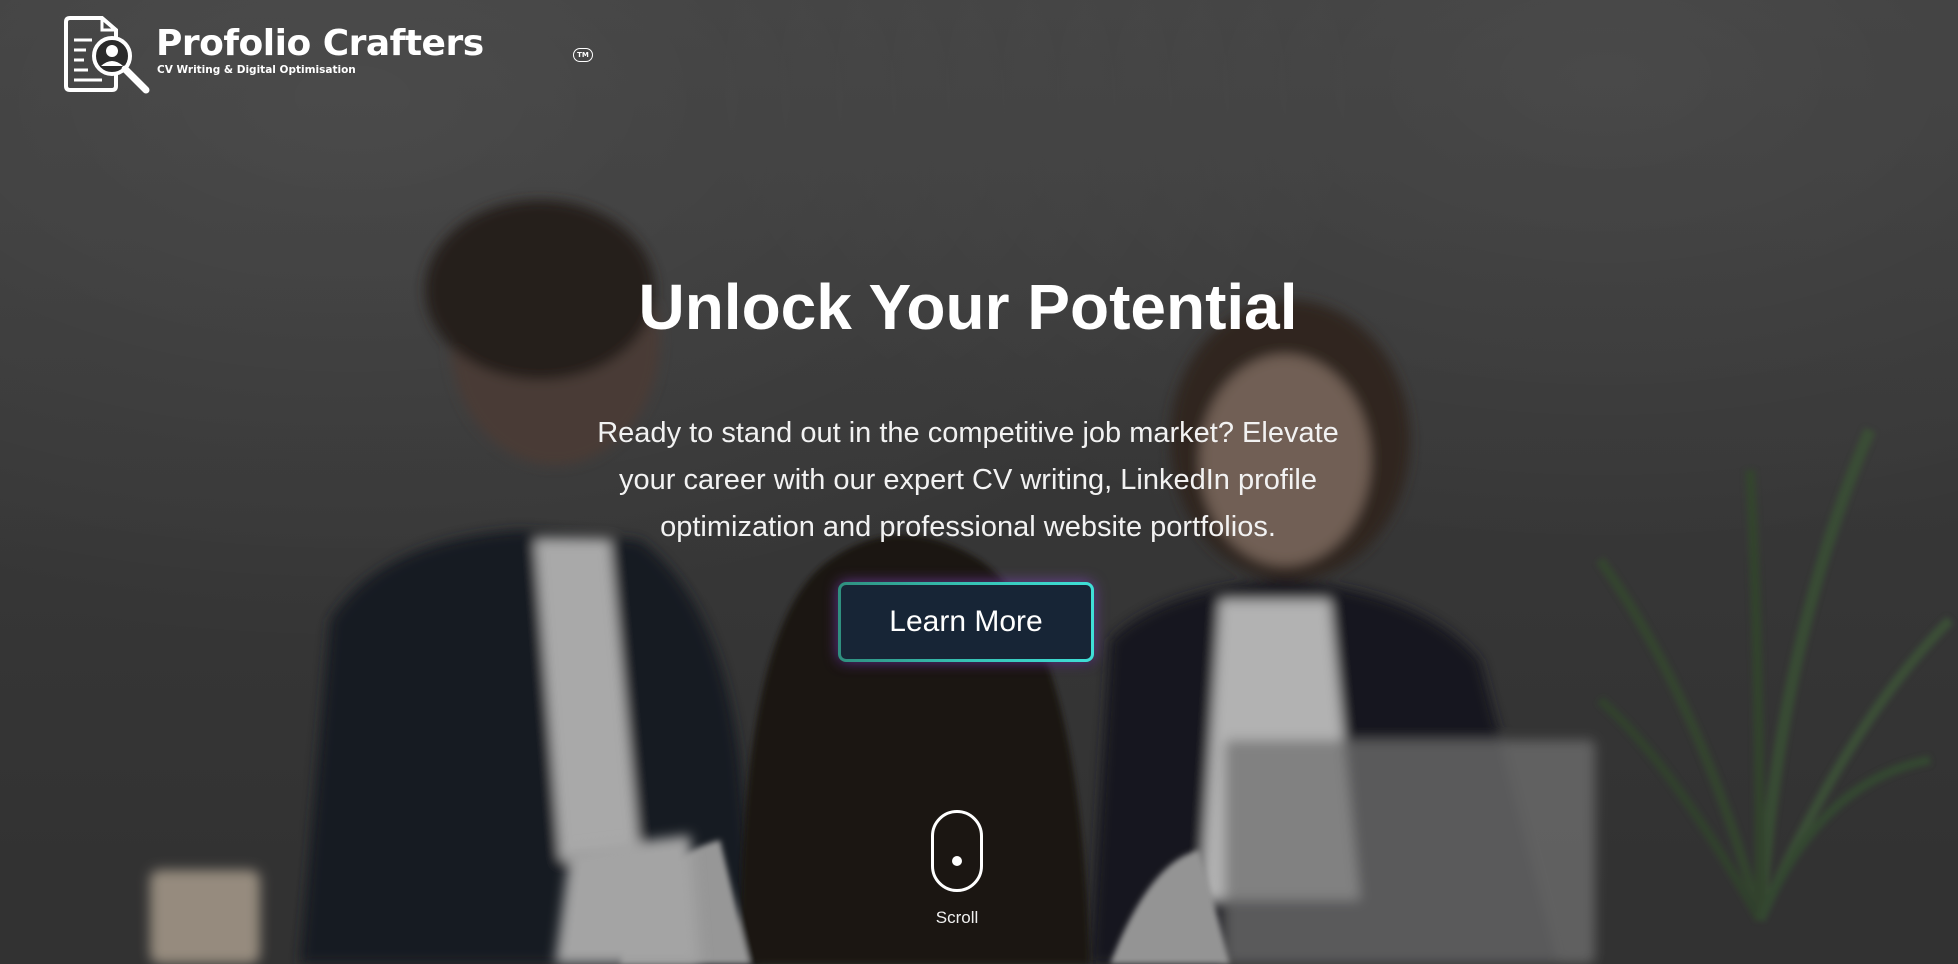 Image resolution: width=1958 pixels, height=964 pixels. Describe the element at coordinates (966, 622) in the screenshot. I see `learn-more-button: Learn More` at that location.